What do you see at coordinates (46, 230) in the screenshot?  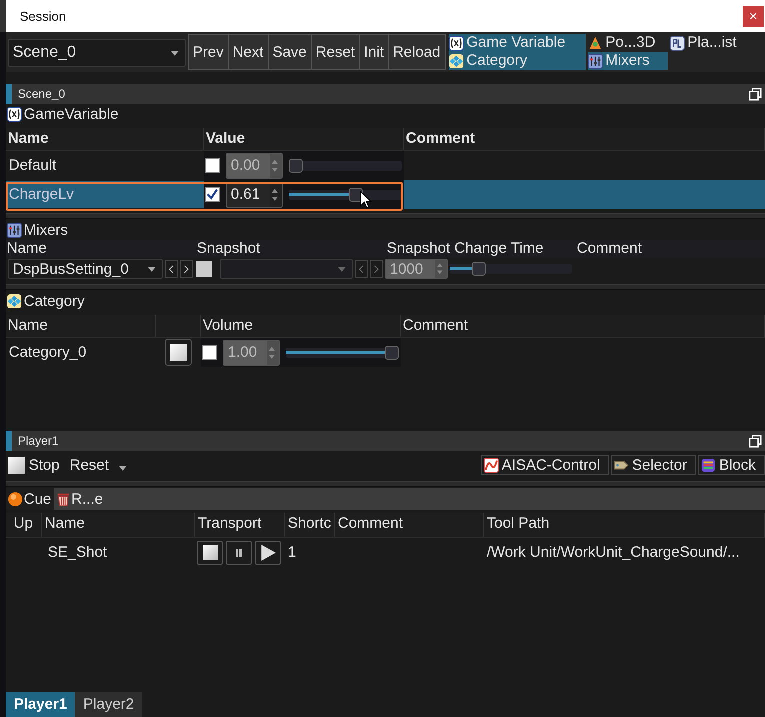 I see `section-title: Mixers` at bounding box center [46, 230].